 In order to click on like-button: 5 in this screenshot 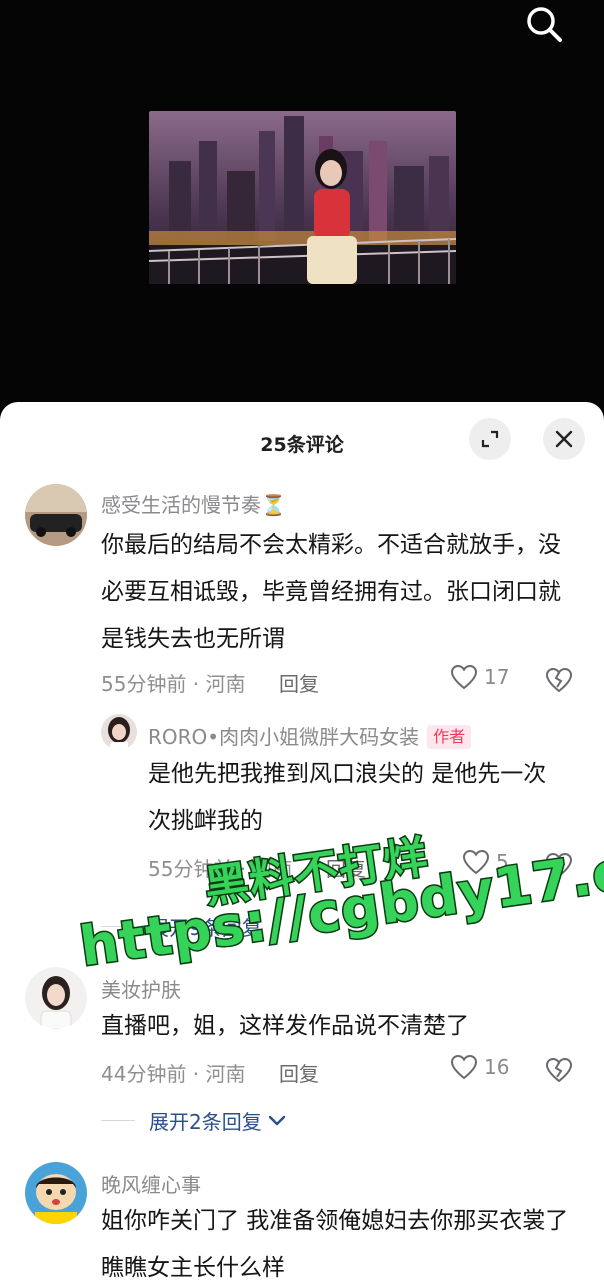, I will do `click(485, 862)`.